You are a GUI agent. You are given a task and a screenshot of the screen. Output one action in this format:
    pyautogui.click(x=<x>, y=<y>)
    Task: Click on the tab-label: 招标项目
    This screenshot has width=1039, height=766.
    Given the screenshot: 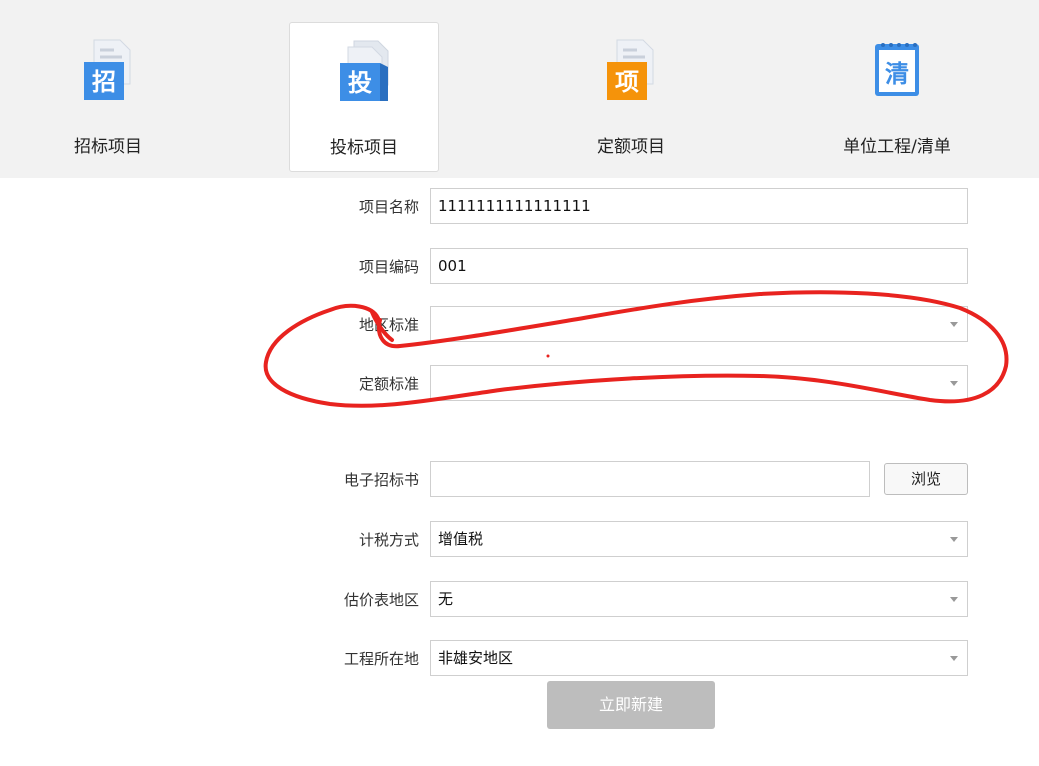 What is the action you would take?
    pyautogui.click(x=108, y=147)
    